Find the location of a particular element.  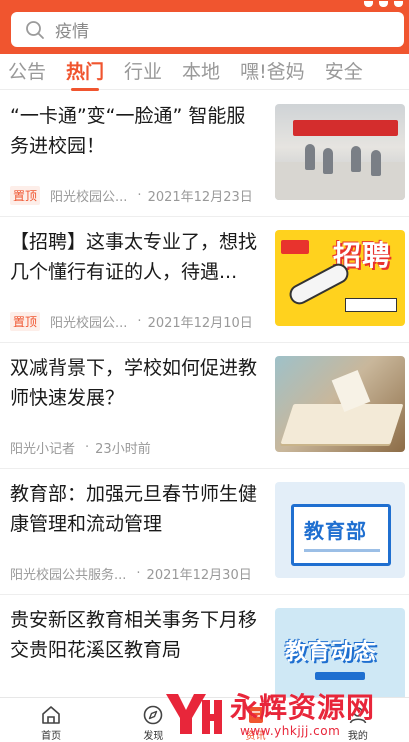

news-meta: 阳光小记者 · 23小时前 is located at coordinates (80, 448).